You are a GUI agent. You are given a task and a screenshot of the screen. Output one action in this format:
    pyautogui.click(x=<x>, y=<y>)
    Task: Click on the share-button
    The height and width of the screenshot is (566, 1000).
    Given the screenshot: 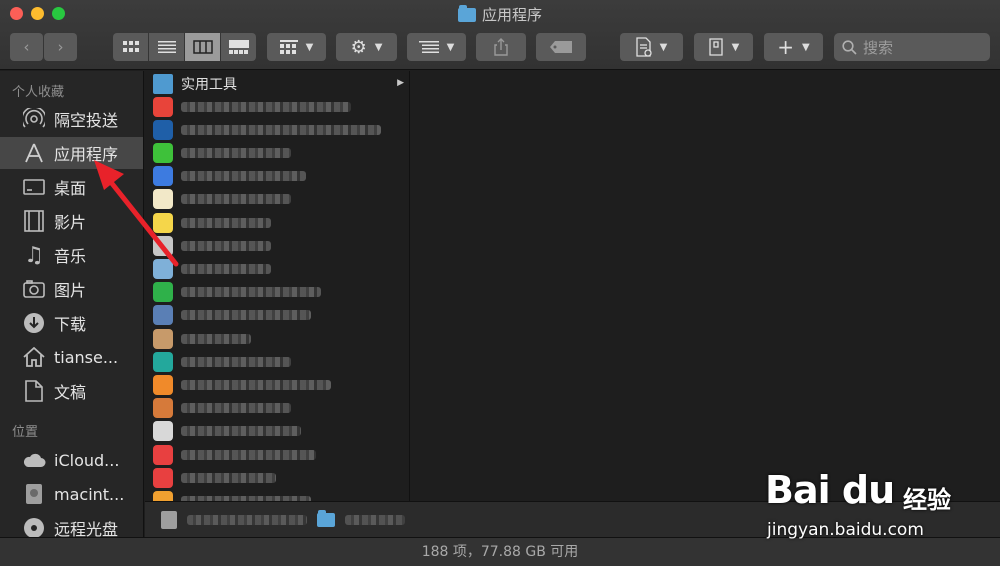 What is the action you would take?
    pyautogui.click(x=501, y=47)
    